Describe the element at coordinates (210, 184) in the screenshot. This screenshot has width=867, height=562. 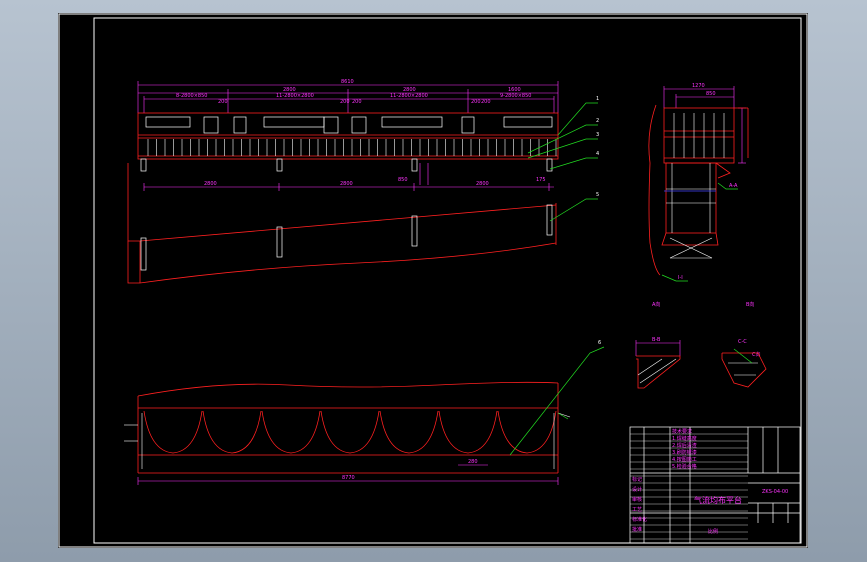
I see `dim-low-1: 2800` at that location.